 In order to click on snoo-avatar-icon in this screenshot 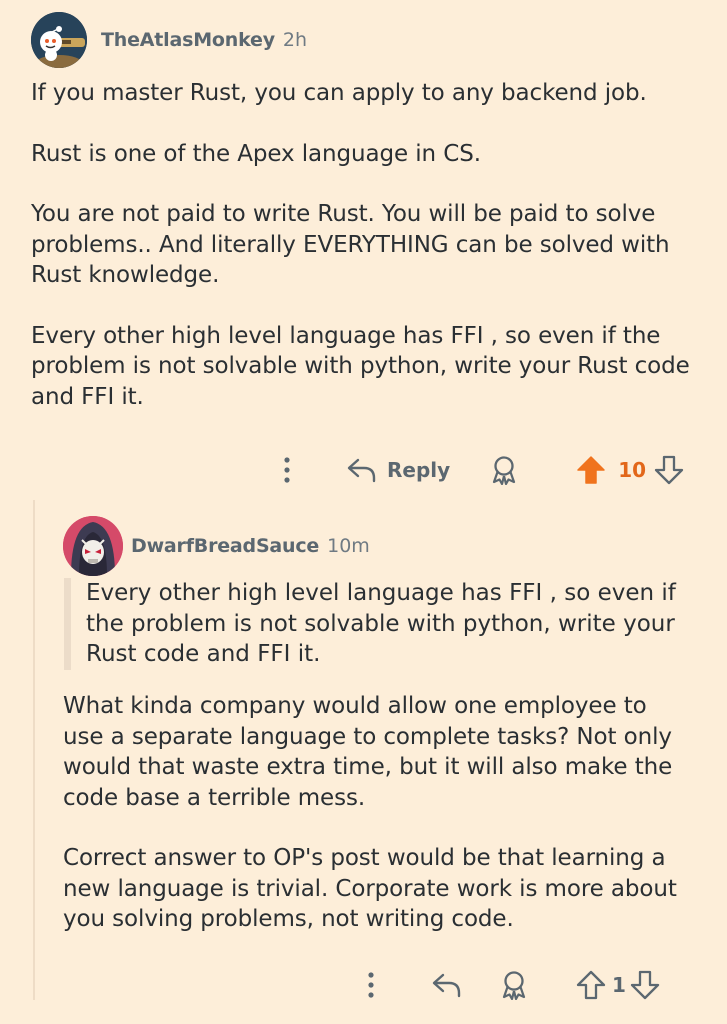, I will do `click(59, 40)`.